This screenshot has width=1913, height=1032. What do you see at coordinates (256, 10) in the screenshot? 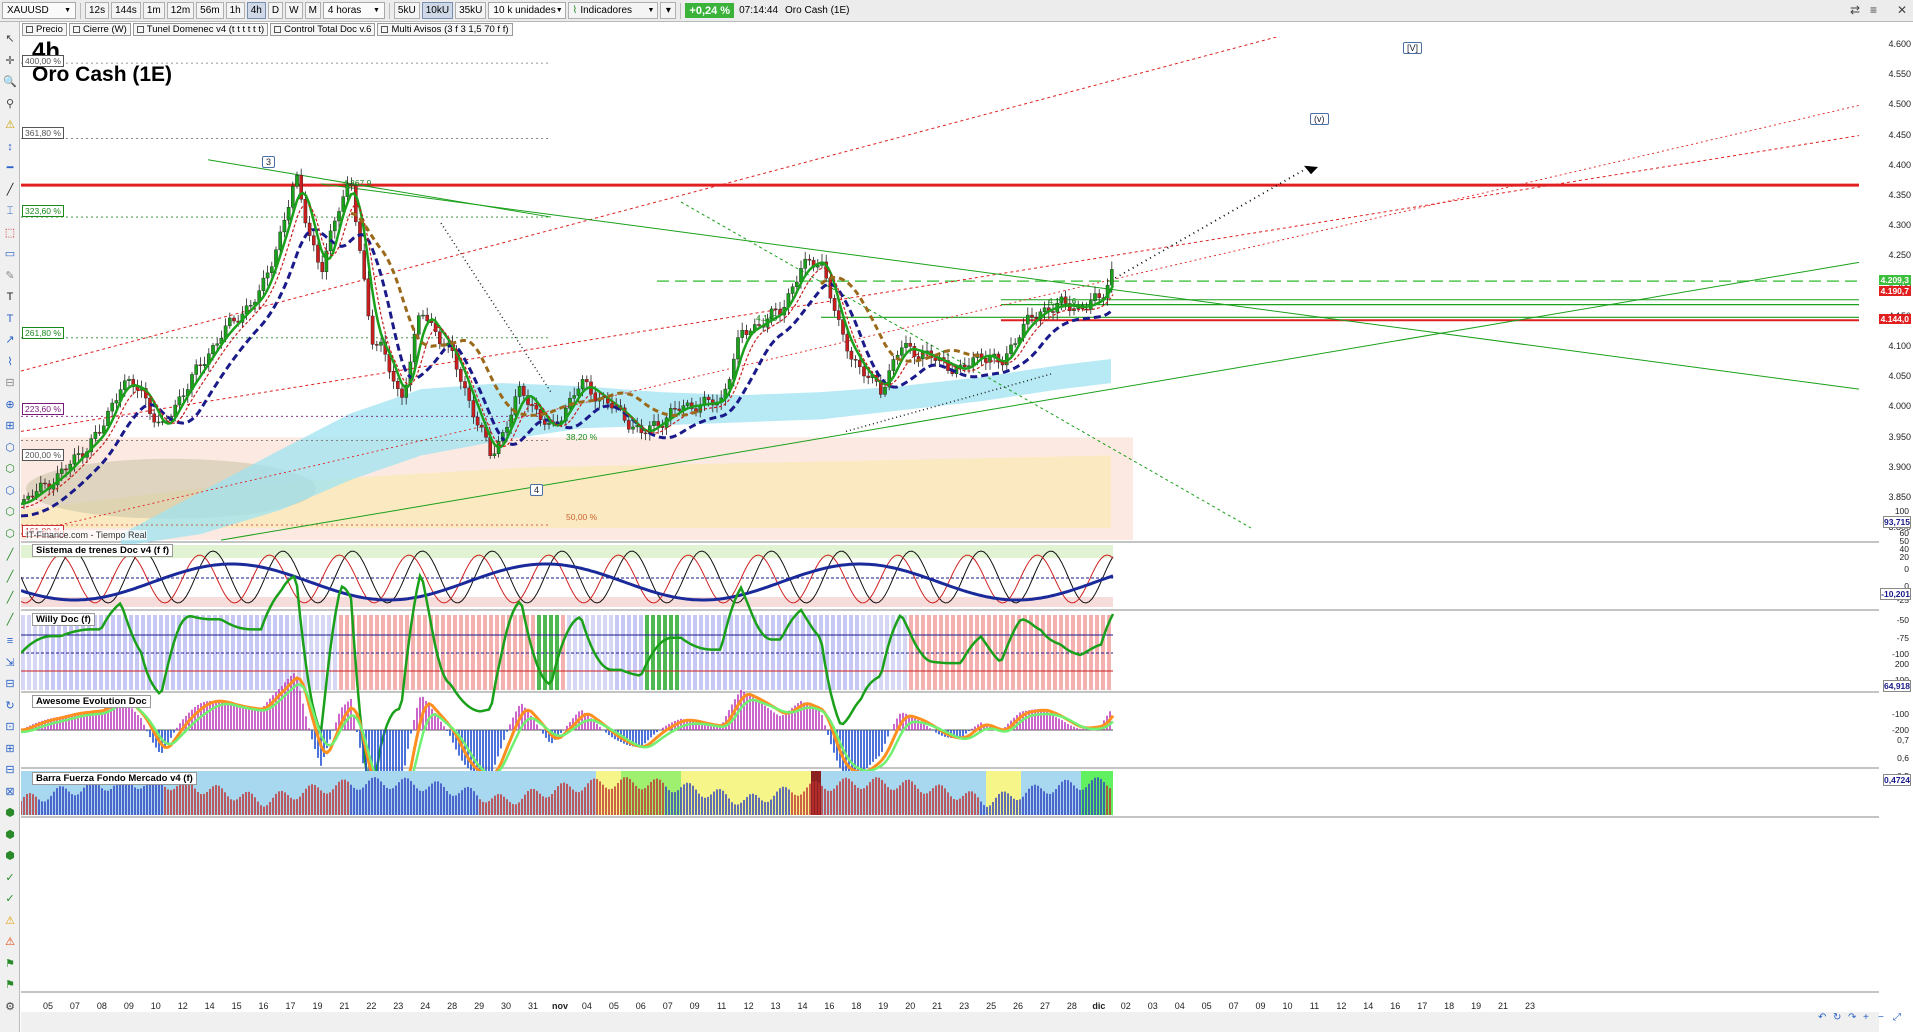
I see `interval-button: 4h` at bounding box center [256, 10].